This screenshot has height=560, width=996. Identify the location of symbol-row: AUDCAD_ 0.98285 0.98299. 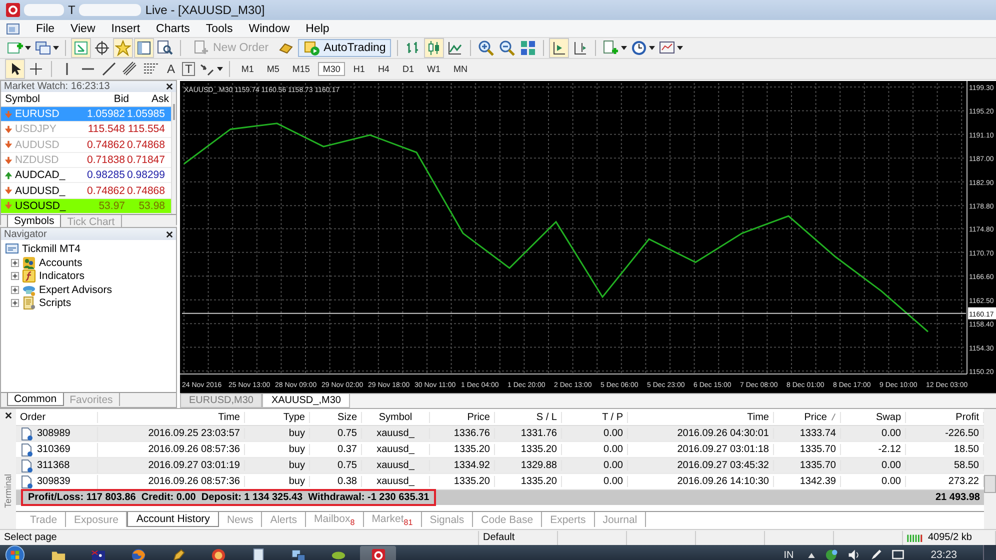
(86, 176).